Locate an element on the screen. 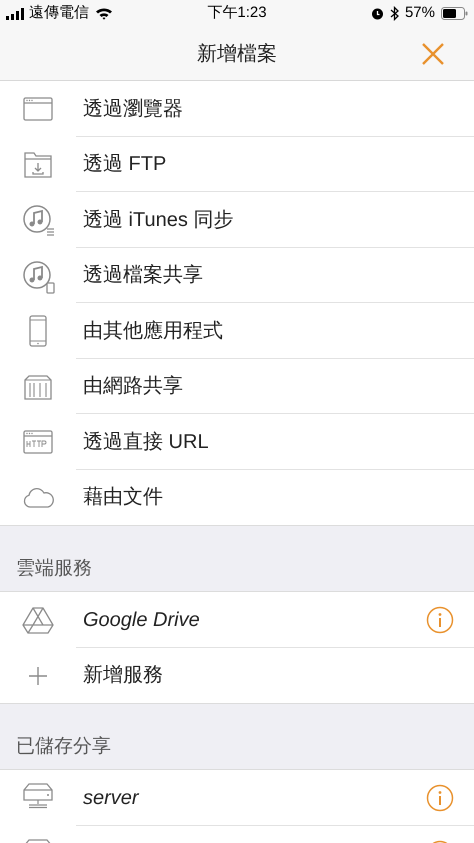 The height and width of the screenshot is (843, 474). close-icon is located at coordinates (433, 54).